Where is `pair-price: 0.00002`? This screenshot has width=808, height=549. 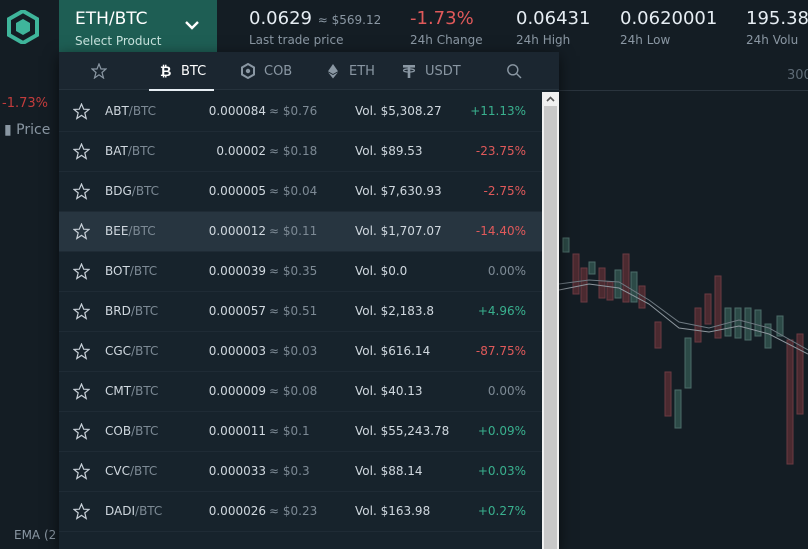
pair-price: 0.00002 is located at coordinates (241, 151).